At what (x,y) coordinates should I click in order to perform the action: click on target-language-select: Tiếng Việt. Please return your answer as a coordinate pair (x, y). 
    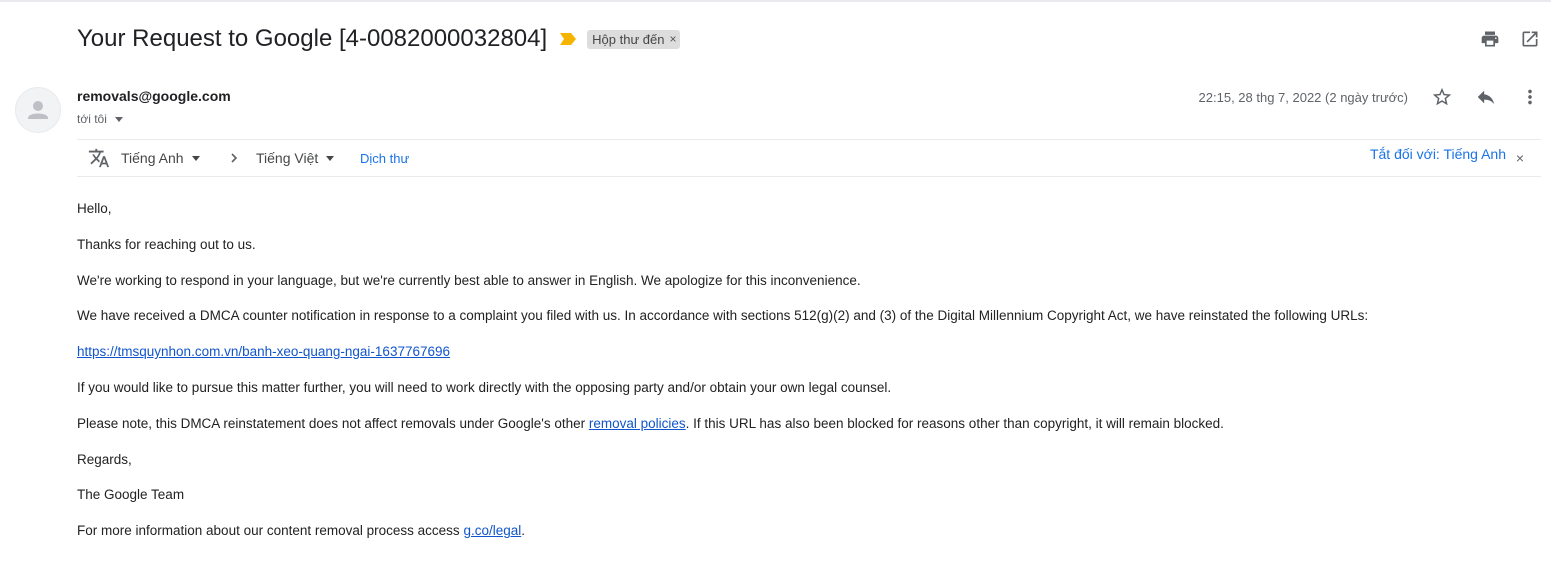
    Looking at the image, I should click on (295, 158).